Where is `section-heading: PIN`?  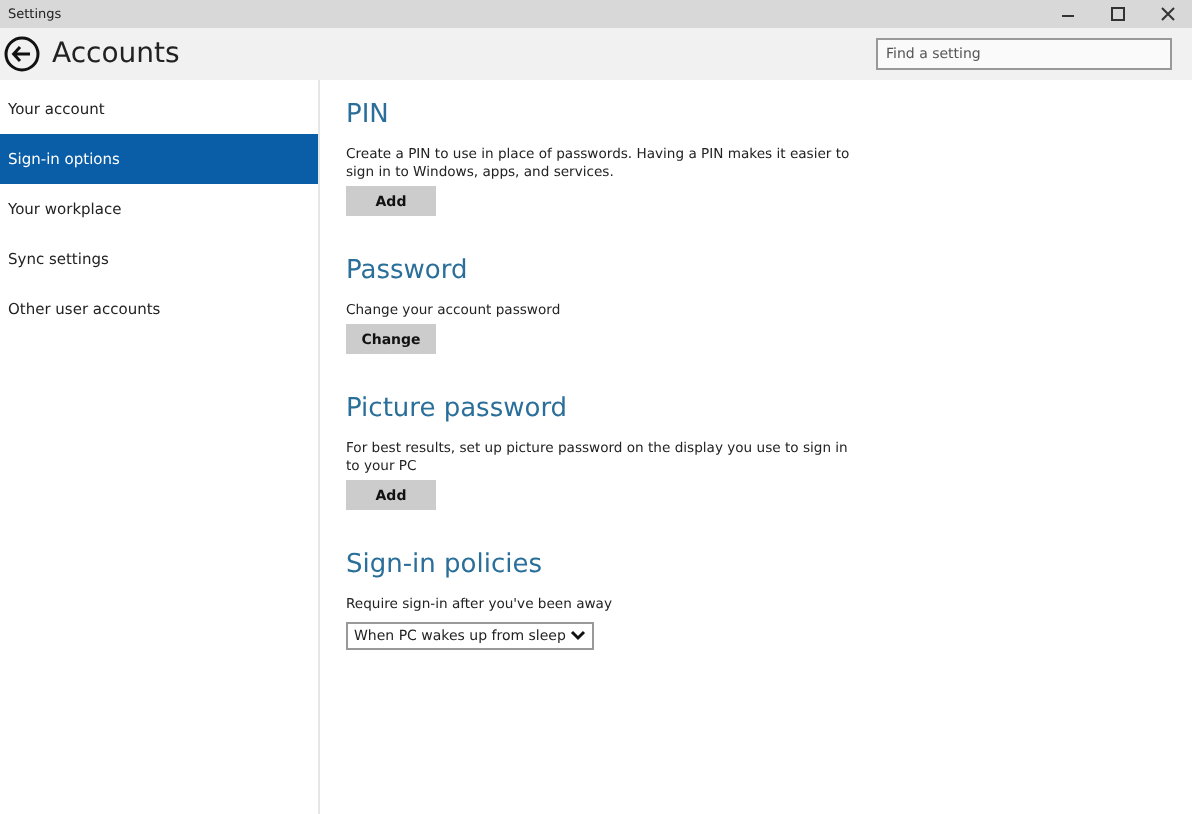 section-heading: PIN is located at coordinates (368, 115).